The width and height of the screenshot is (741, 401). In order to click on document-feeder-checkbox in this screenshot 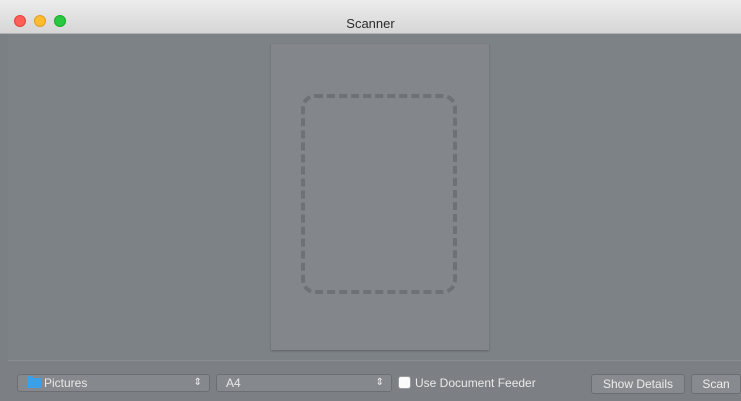, I will do `click(404, 382)`.